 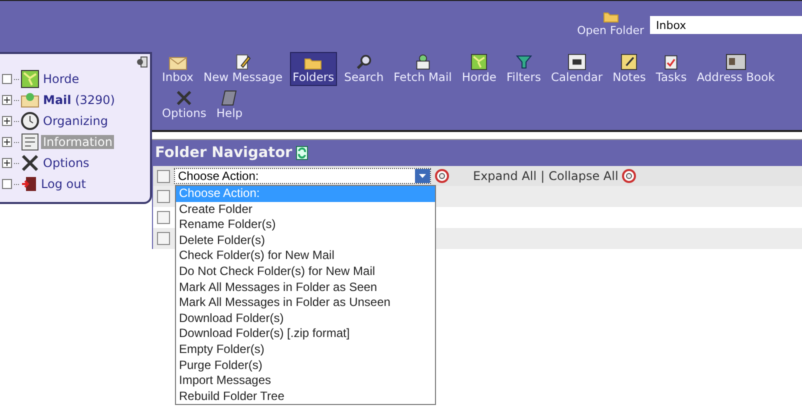 I want to click on refresh-icon, so click(x=302, y=153).